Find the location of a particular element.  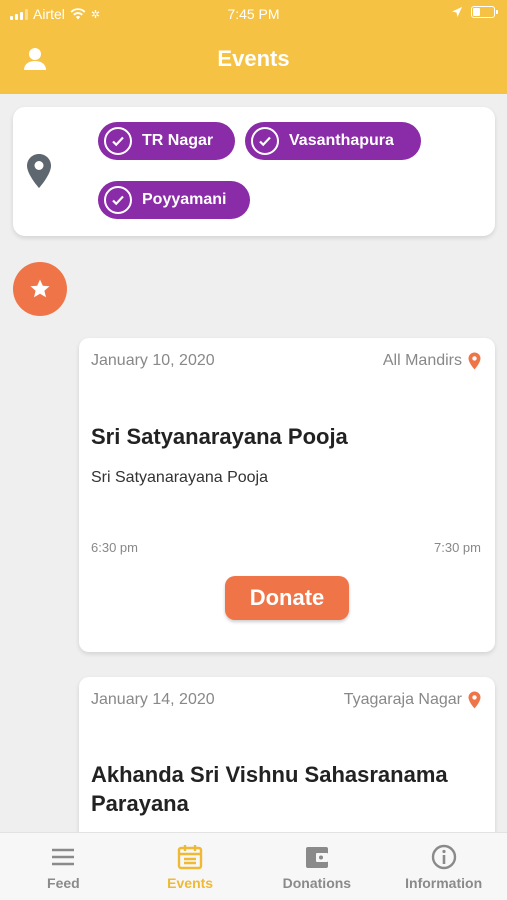

status-time: 7:45 PM is located at coordinates (253, 14).